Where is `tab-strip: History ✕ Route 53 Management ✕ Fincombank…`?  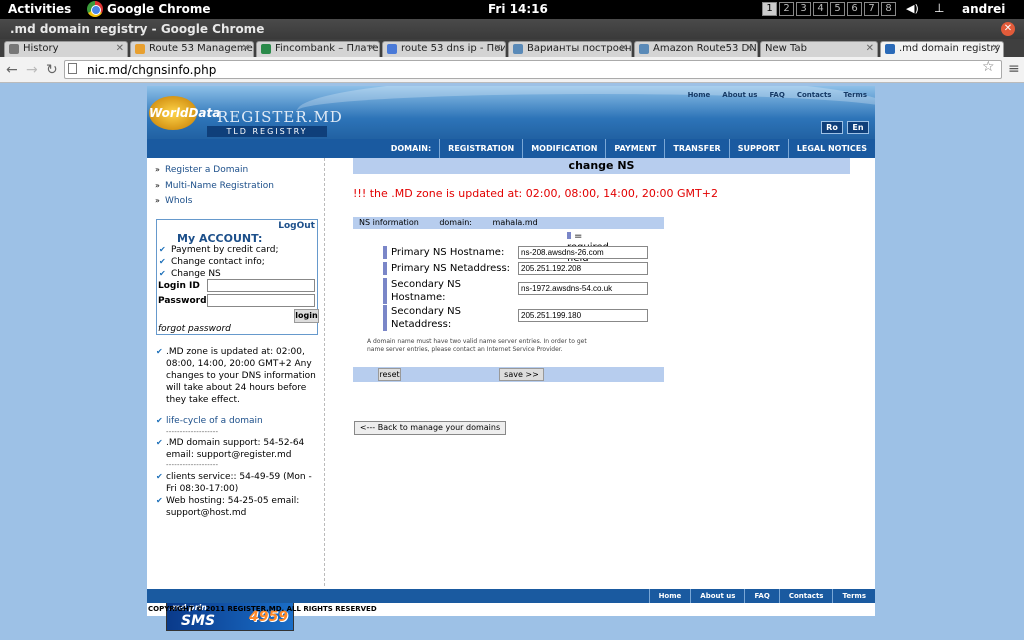 tab-strip: History ✕ Route 53 Management ✕ Fincombank… is located at coordinates (512, 48).